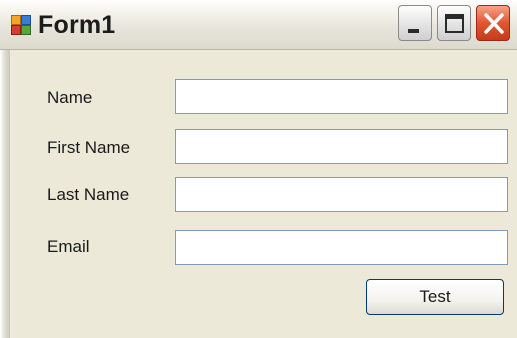 This screenshot has height=338, width=517. Describe the element at coordinates (88, 194) in the screenshot. I see `last-name-label: Last Name` at that location.